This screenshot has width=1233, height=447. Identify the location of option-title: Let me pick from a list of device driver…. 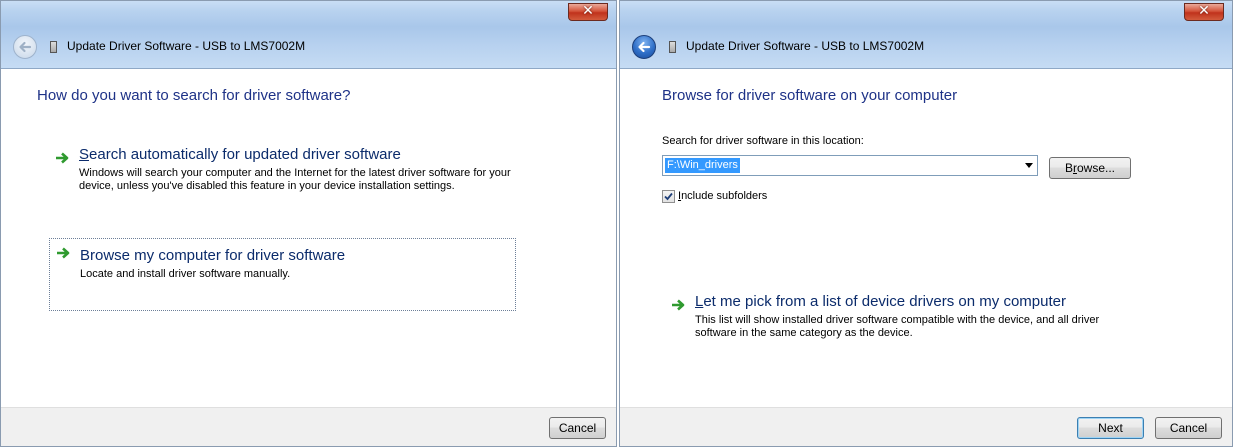
(880, 301).